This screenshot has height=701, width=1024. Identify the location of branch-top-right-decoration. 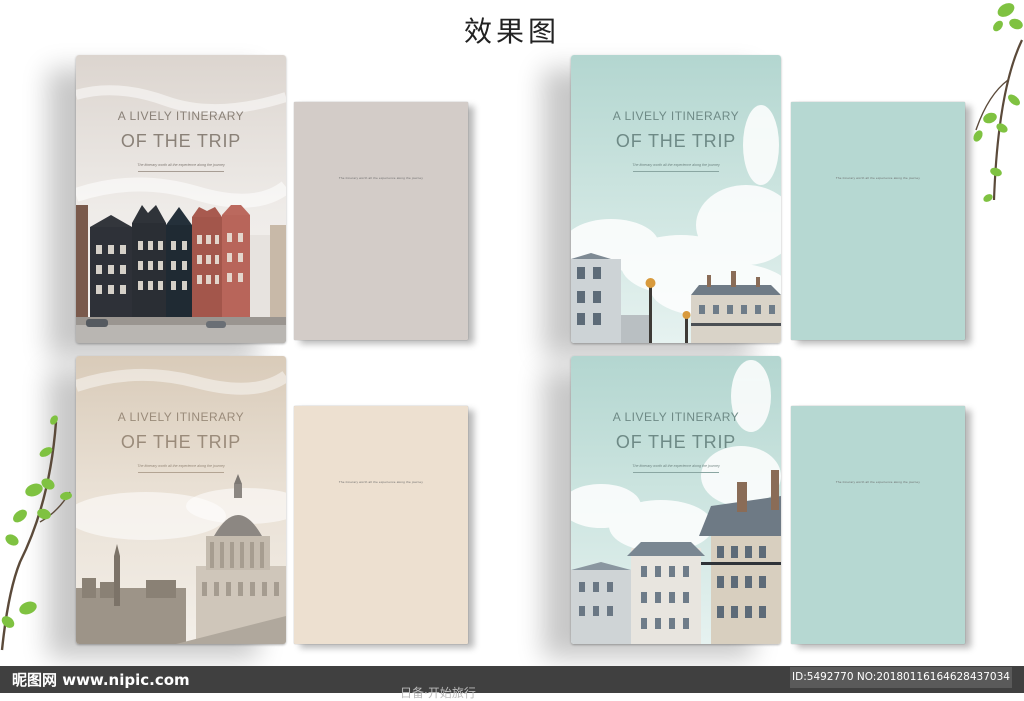
(998, 102).